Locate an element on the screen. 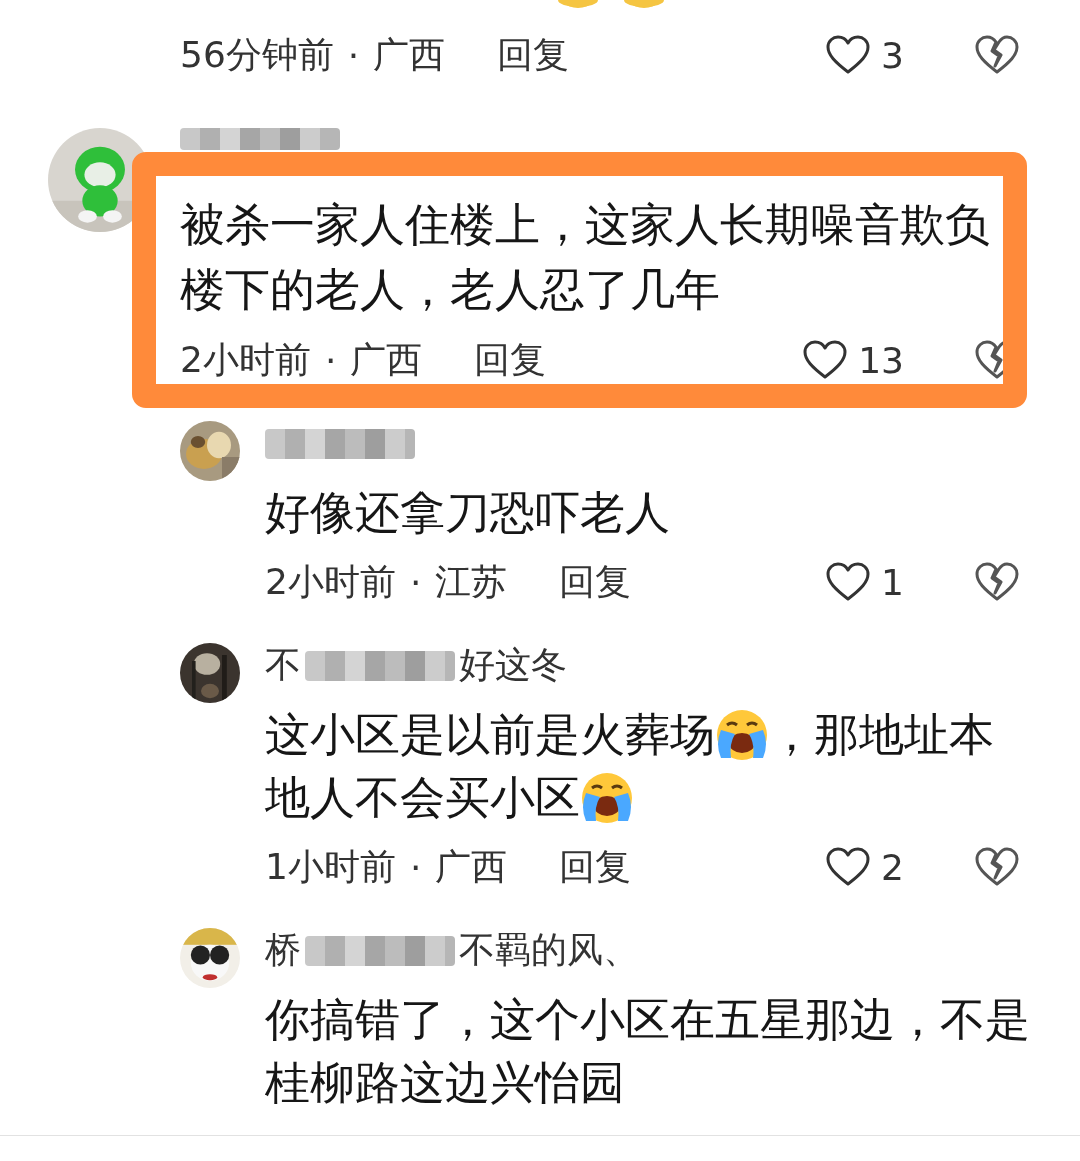 This screenshot has width=1080, height=1161. comment-text: 你搞错了，这个小区在五星那边，不是 is located at coordinates (647, 1020).